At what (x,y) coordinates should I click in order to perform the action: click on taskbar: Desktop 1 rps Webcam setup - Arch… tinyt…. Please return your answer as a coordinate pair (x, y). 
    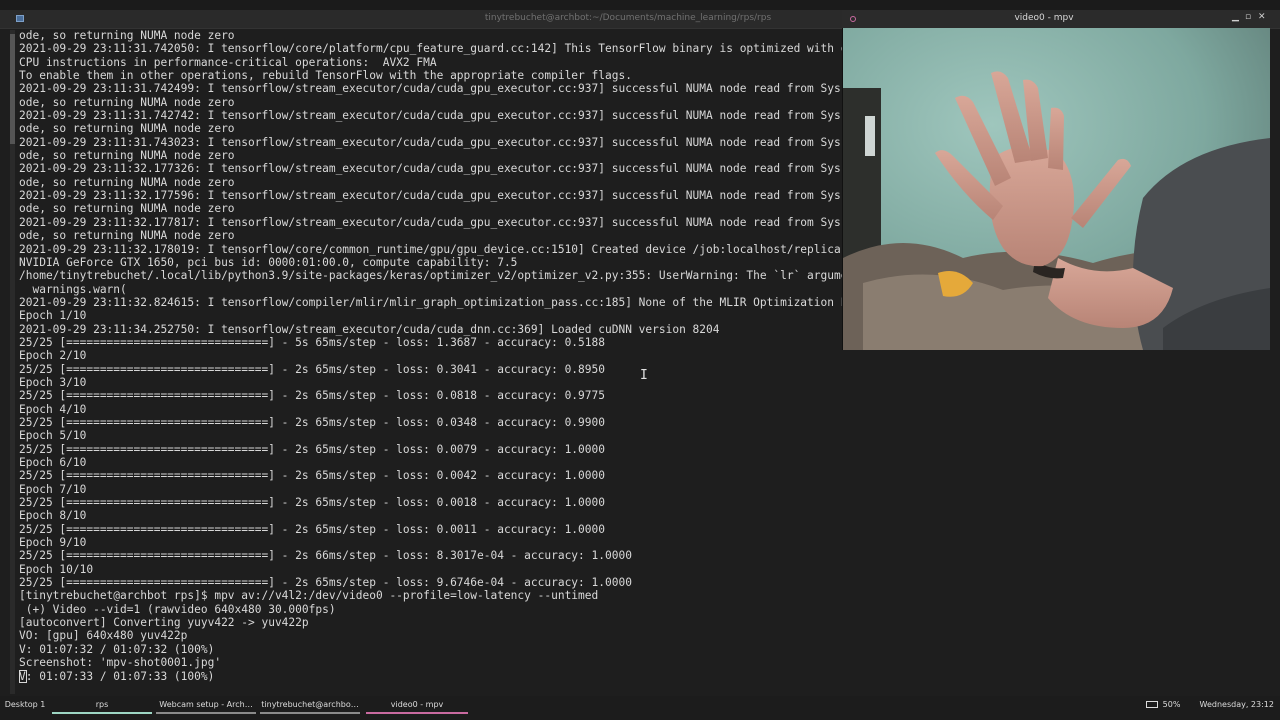
    Looking at the image, I should click on (640, 708).